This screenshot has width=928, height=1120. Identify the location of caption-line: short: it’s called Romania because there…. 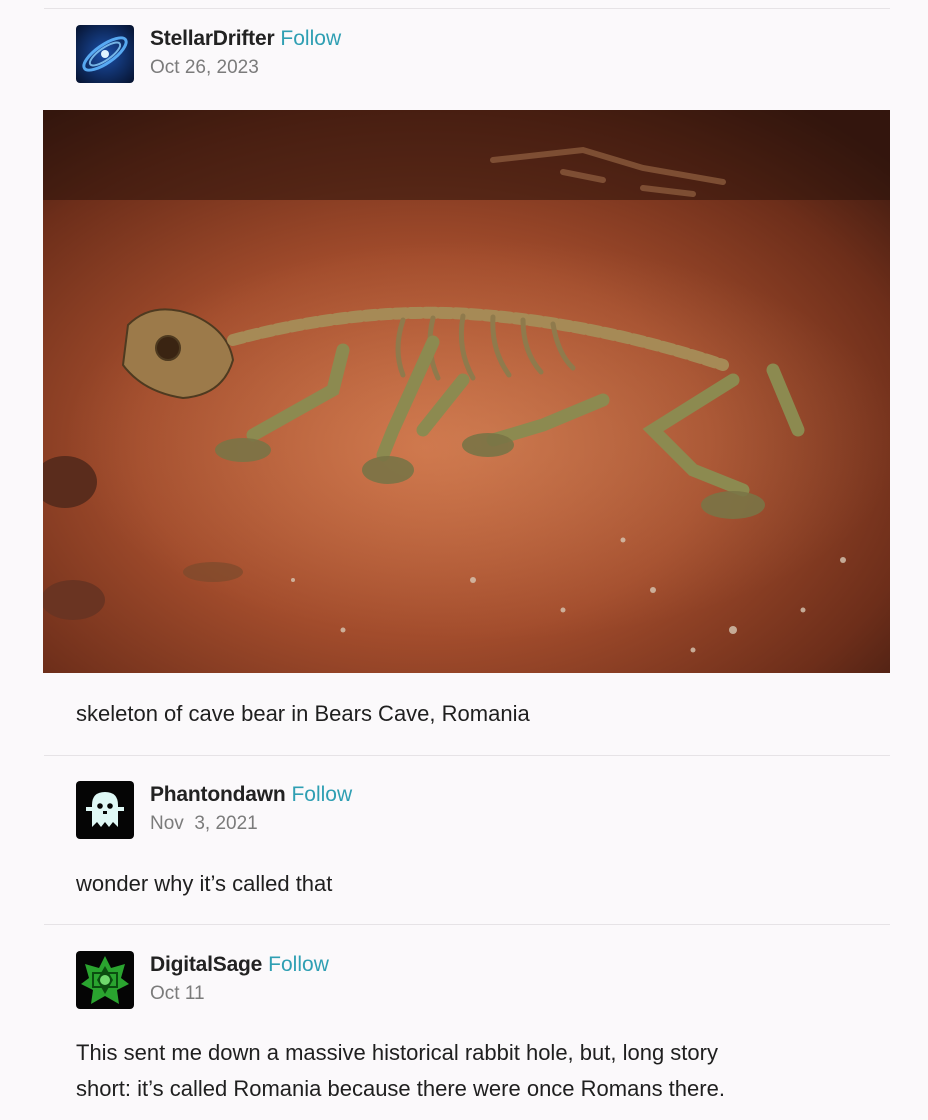
(400, 1088).